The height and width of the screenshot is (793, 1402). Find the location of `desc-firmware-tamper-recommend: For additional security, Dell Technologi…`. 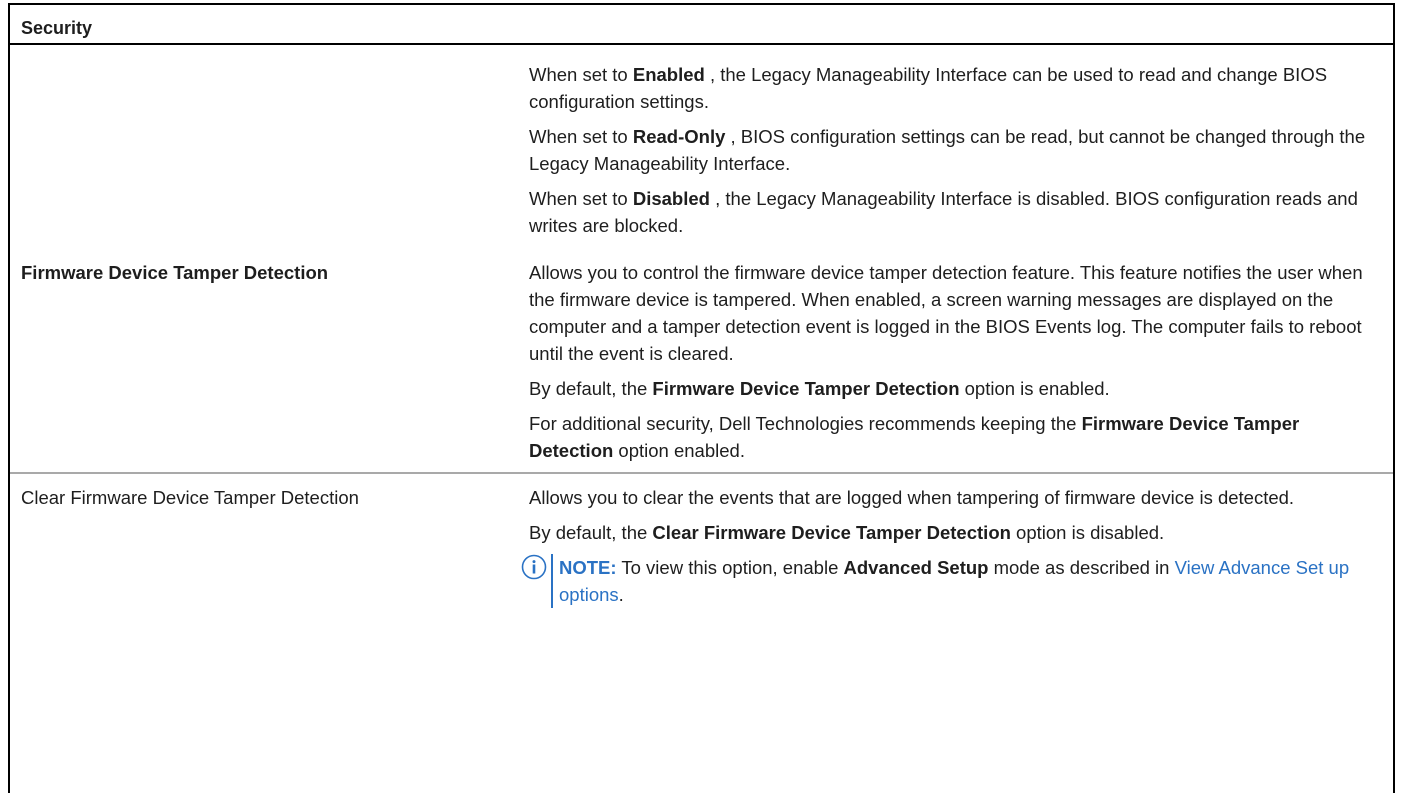

desc-firmware-tamper-recommend: For additional security, Dell Technologi… is located at coordinates (914, 437).